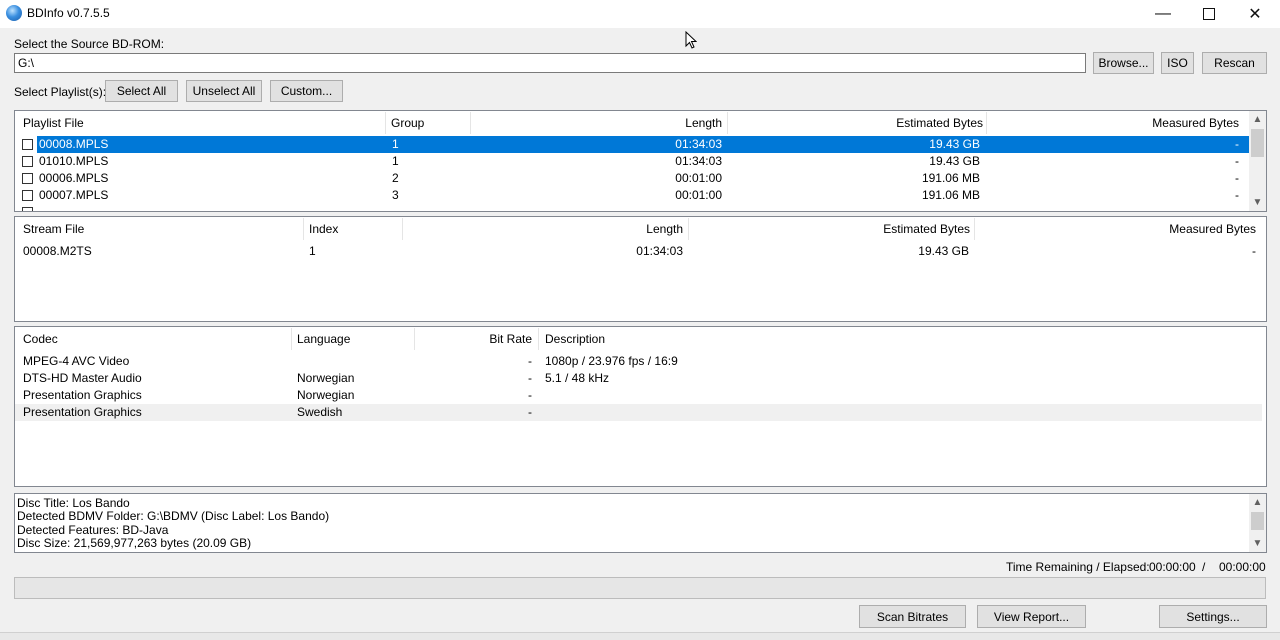 This screenshot has width=1280, height=640. What do you see at coordinates (638, 395) in the screenshot?
I see `codec-row: Presentation Graphics Norwegian -` at bounding box center [638, 395].